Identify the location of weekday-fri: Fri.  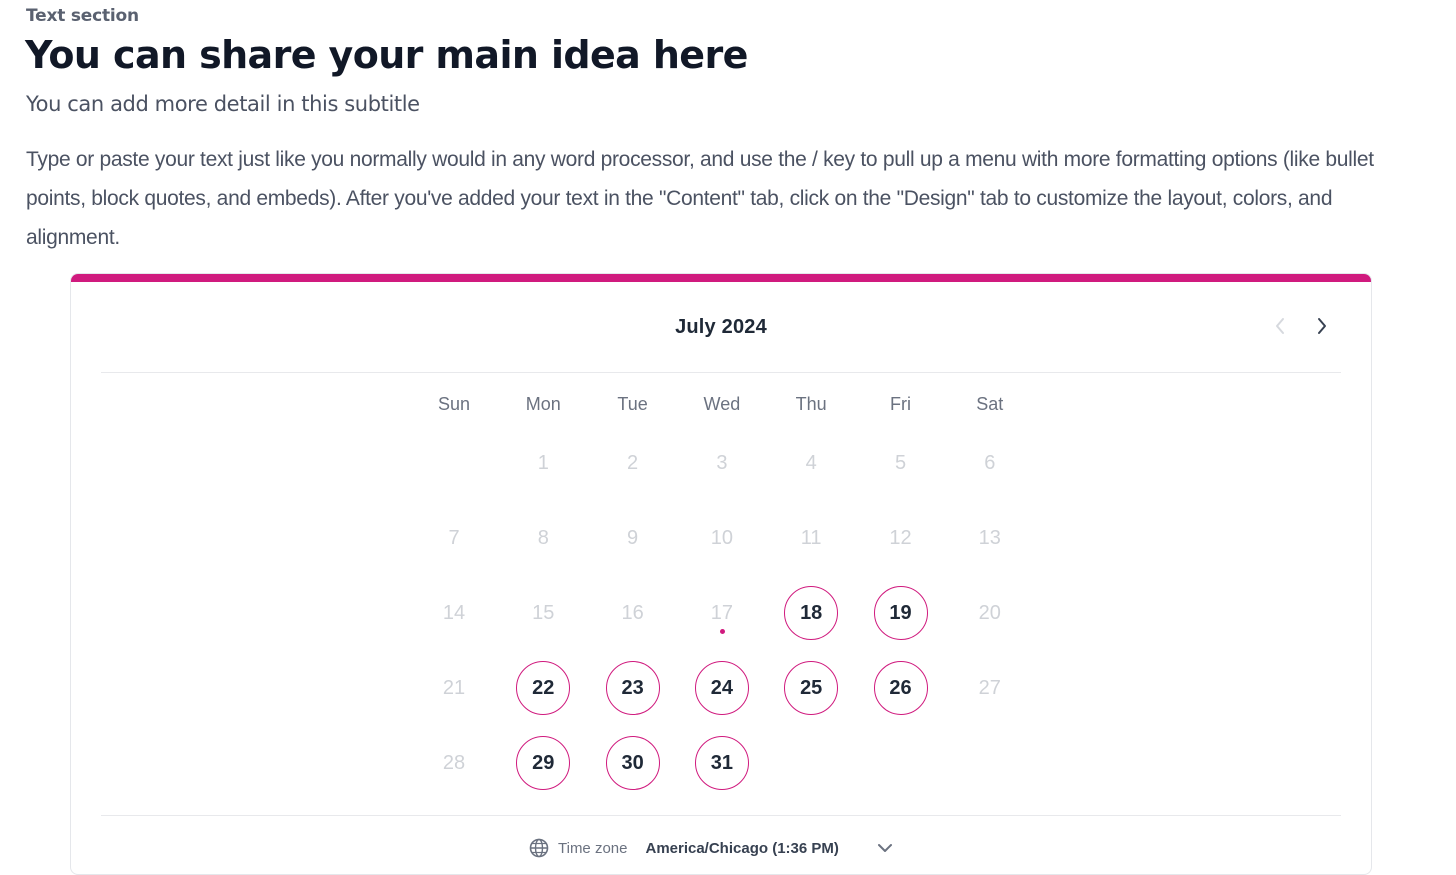
(900, 404).